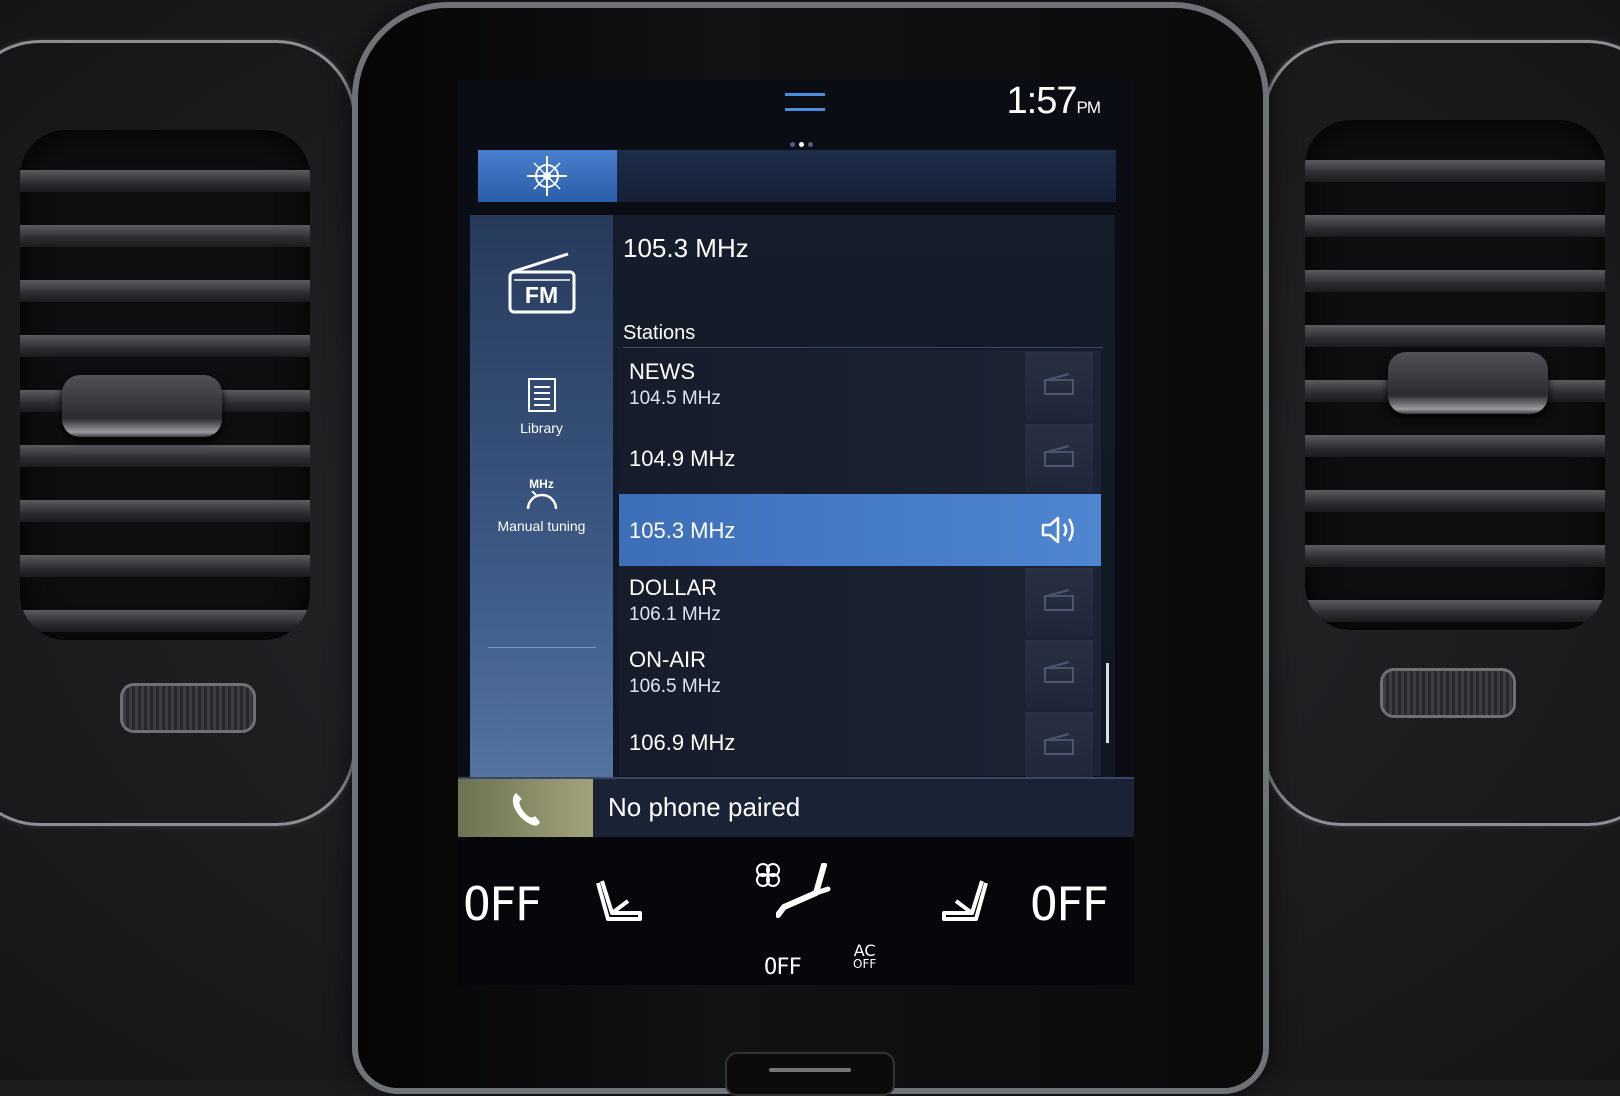 The image size is (1620, 1096). Describe the element at coordinates (622, 901) in the screenshot. I see `left-seat-heat-icon` at that location.